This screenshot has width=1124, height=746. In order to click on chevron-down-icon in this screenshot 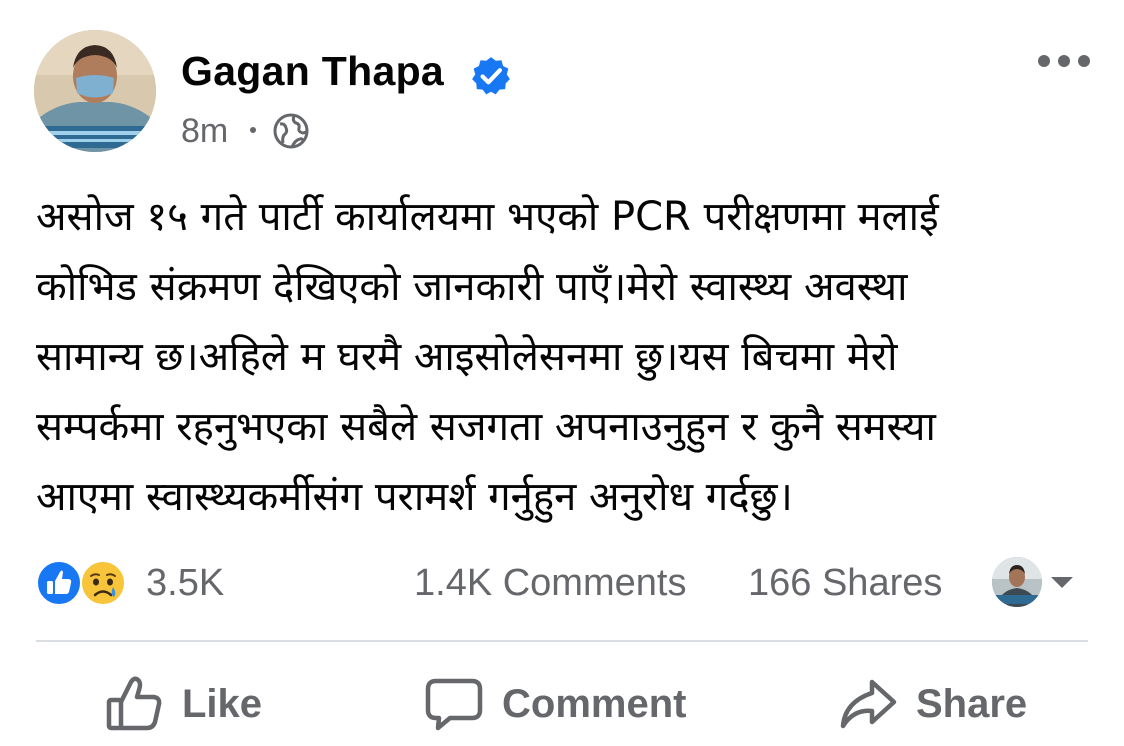, I will do `click(1062, 582)`.